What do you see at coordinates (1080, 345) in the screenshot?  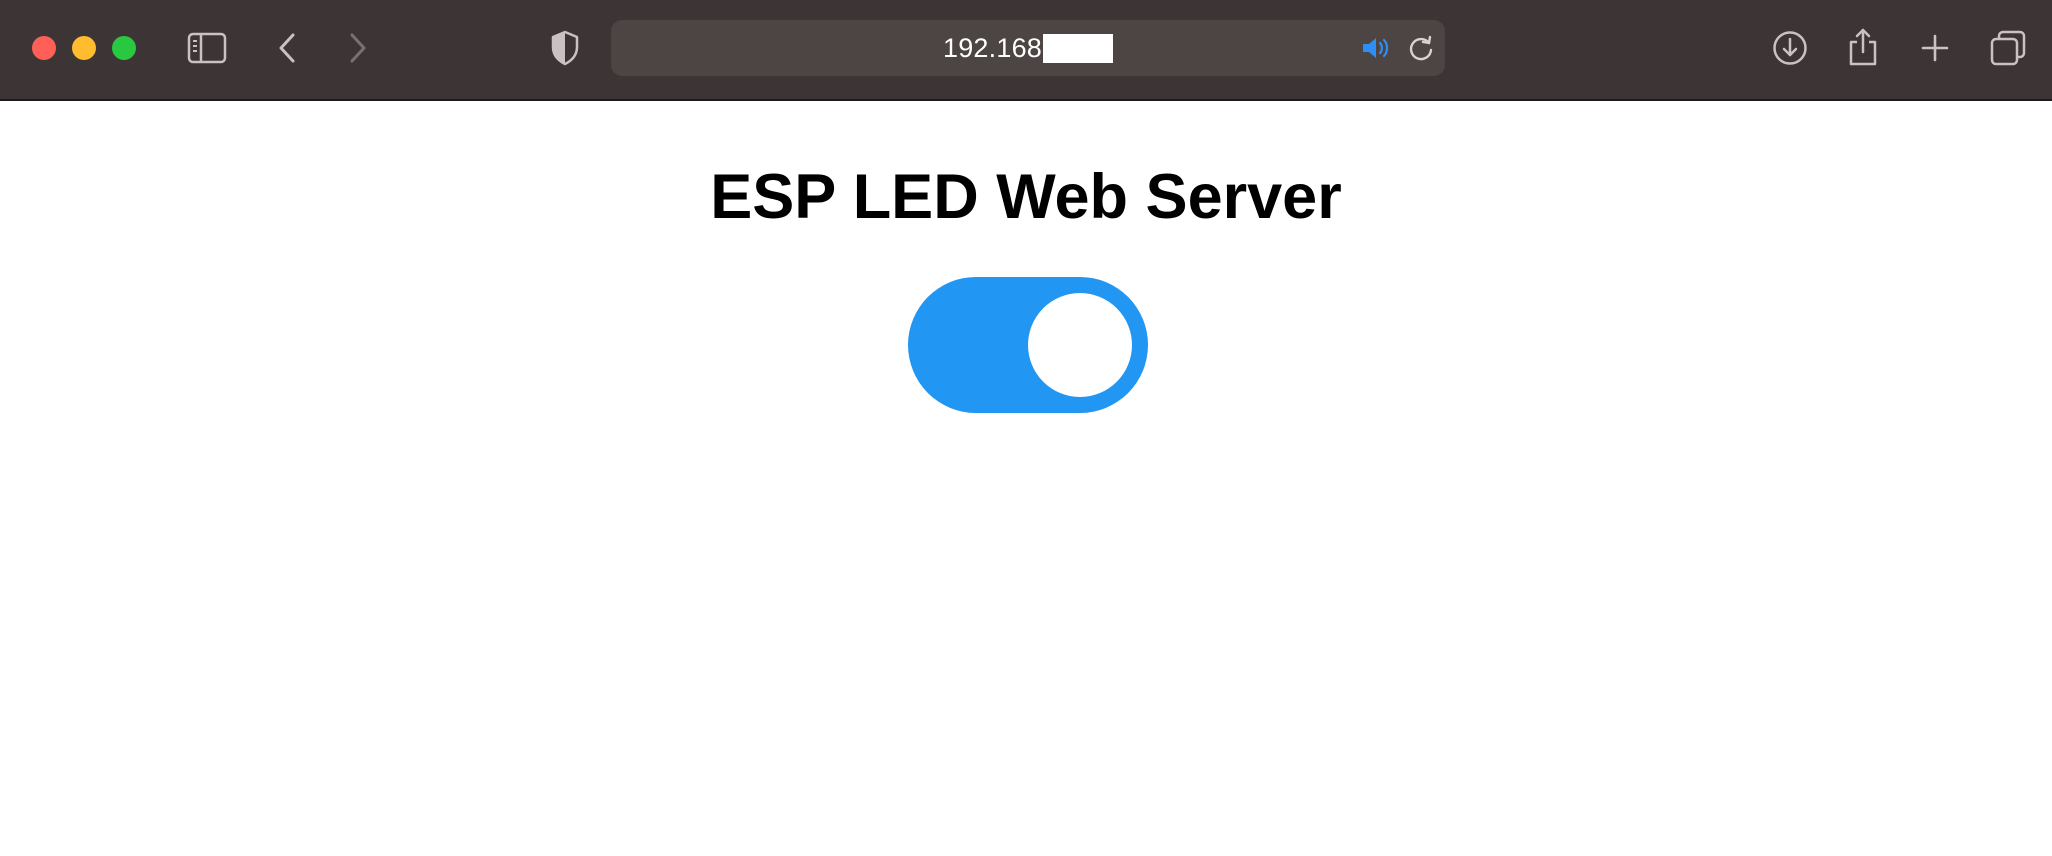 I see `toggle-knob` at bounding box center [1080, 345].